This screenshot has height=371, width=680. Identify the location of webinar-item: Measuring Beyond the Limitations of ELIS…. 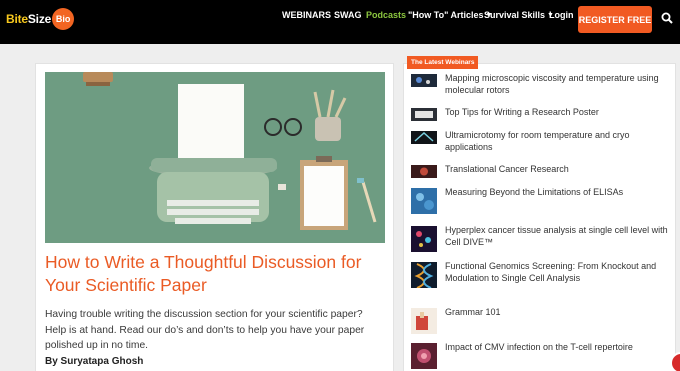
(540, 200).